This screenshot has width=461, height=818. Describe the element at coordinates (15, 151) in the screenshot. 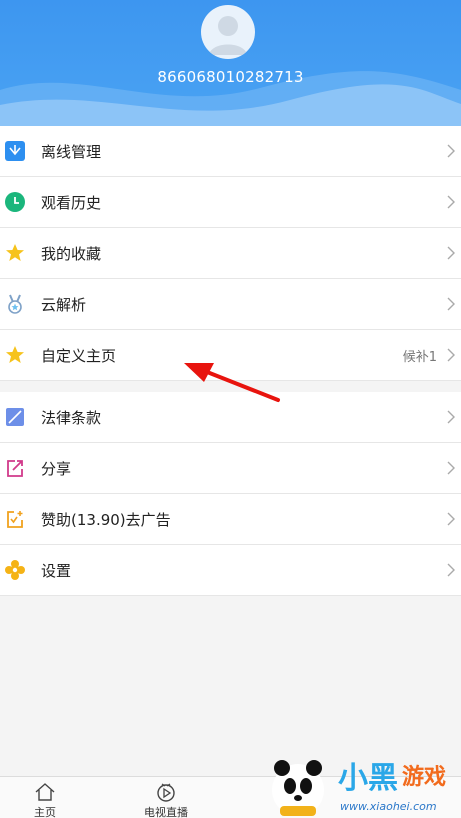

I see `download-box-icon` at that location.